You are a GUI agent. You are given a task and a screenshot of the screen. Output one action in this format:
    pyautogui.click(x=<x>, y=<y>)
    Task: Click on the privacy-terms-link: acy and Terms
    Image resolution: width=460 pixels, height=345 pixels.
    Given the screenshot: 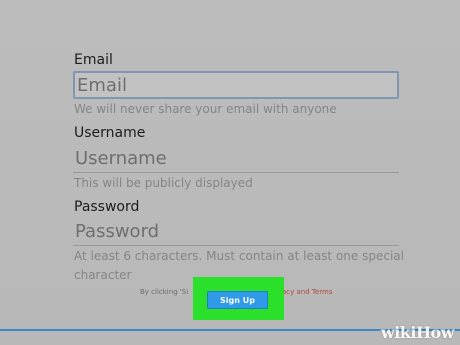 What is the action you would take?
    pyautogui.click(x=307, y=292)
    